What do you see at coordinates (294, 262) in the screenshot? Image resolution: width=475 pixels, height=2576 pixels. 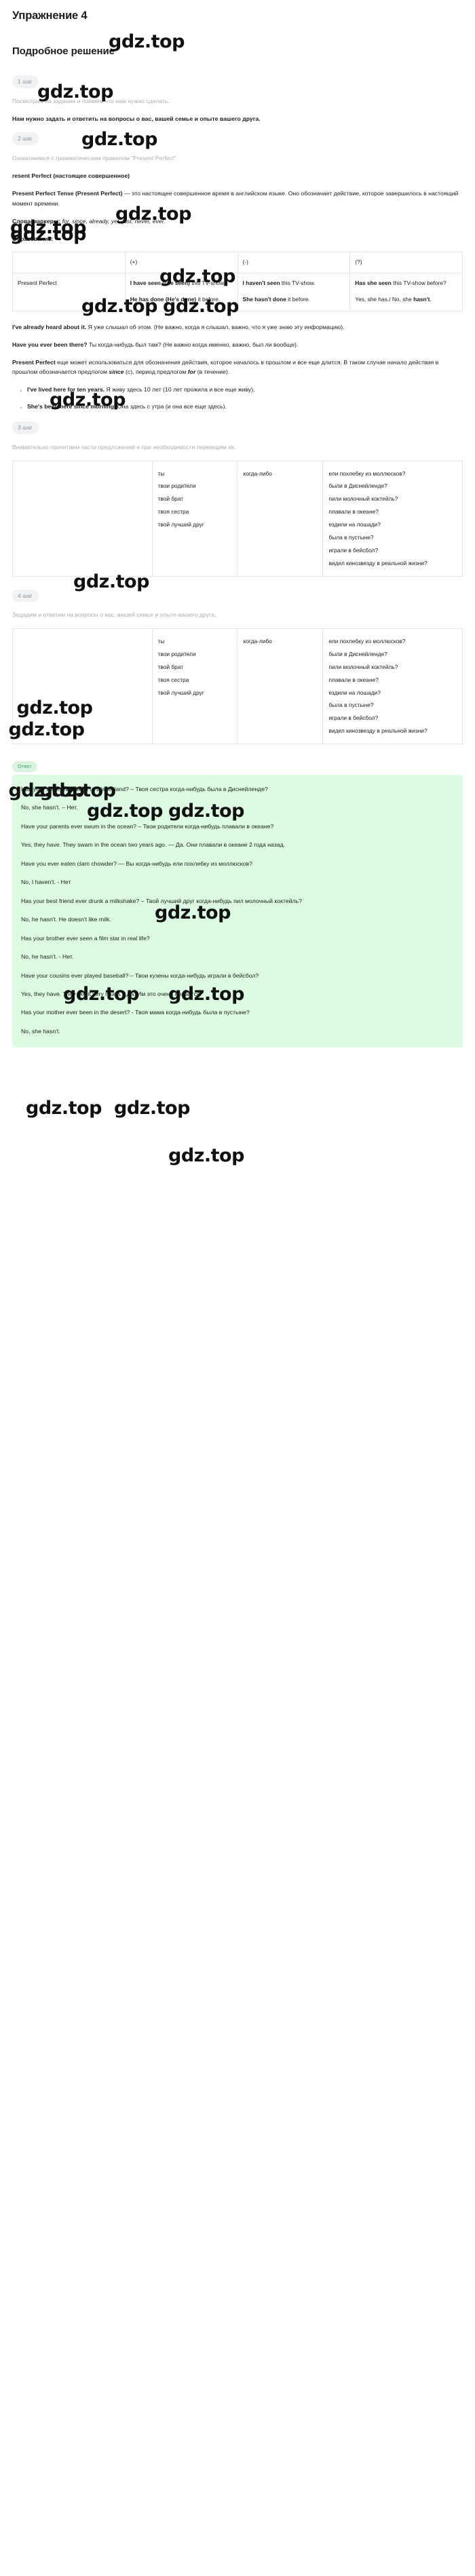 I see `grammar-header-minus: (-)` at bounding box center [294, 262].